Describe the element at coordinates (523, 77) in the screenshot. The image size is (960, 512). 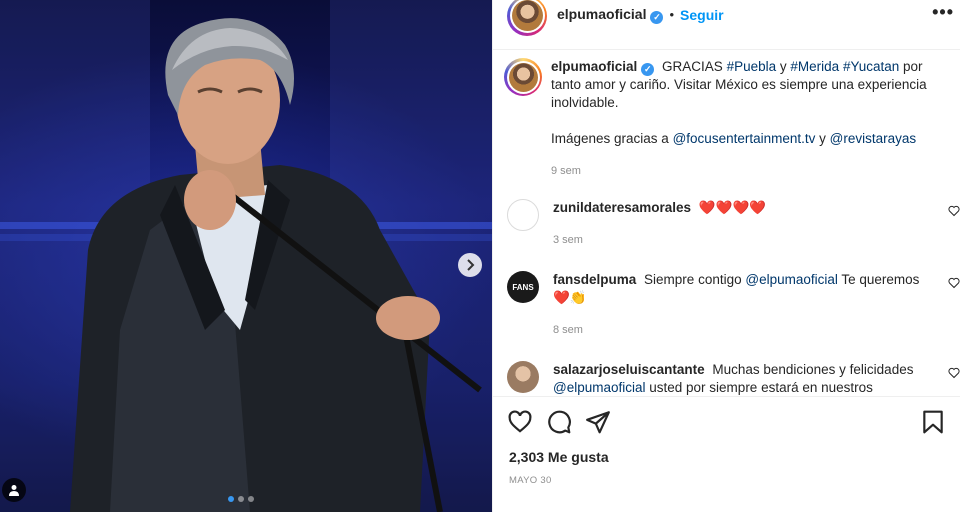
I see `caption-avatar` at that location.